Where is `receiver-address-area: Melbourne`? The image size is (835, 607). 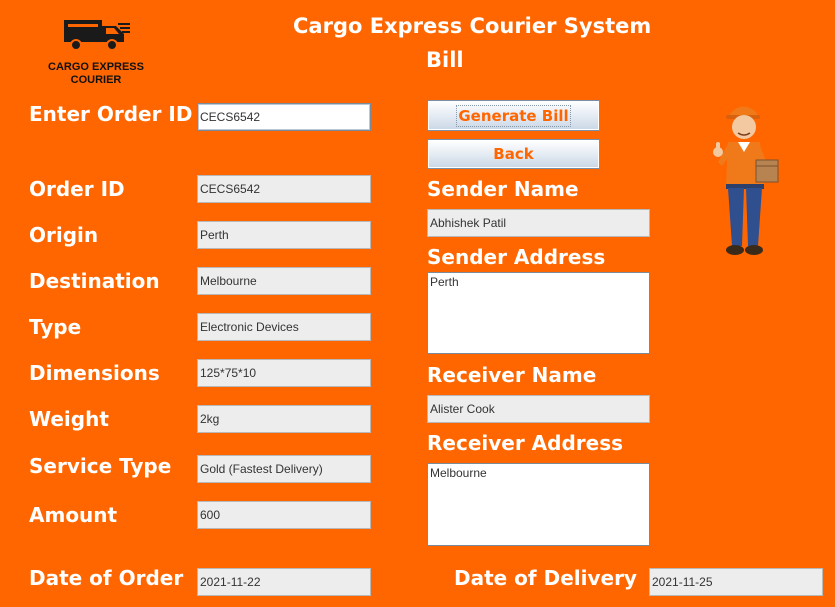
receiver-address-area: Melbourne is located at coordinates (538, 504).